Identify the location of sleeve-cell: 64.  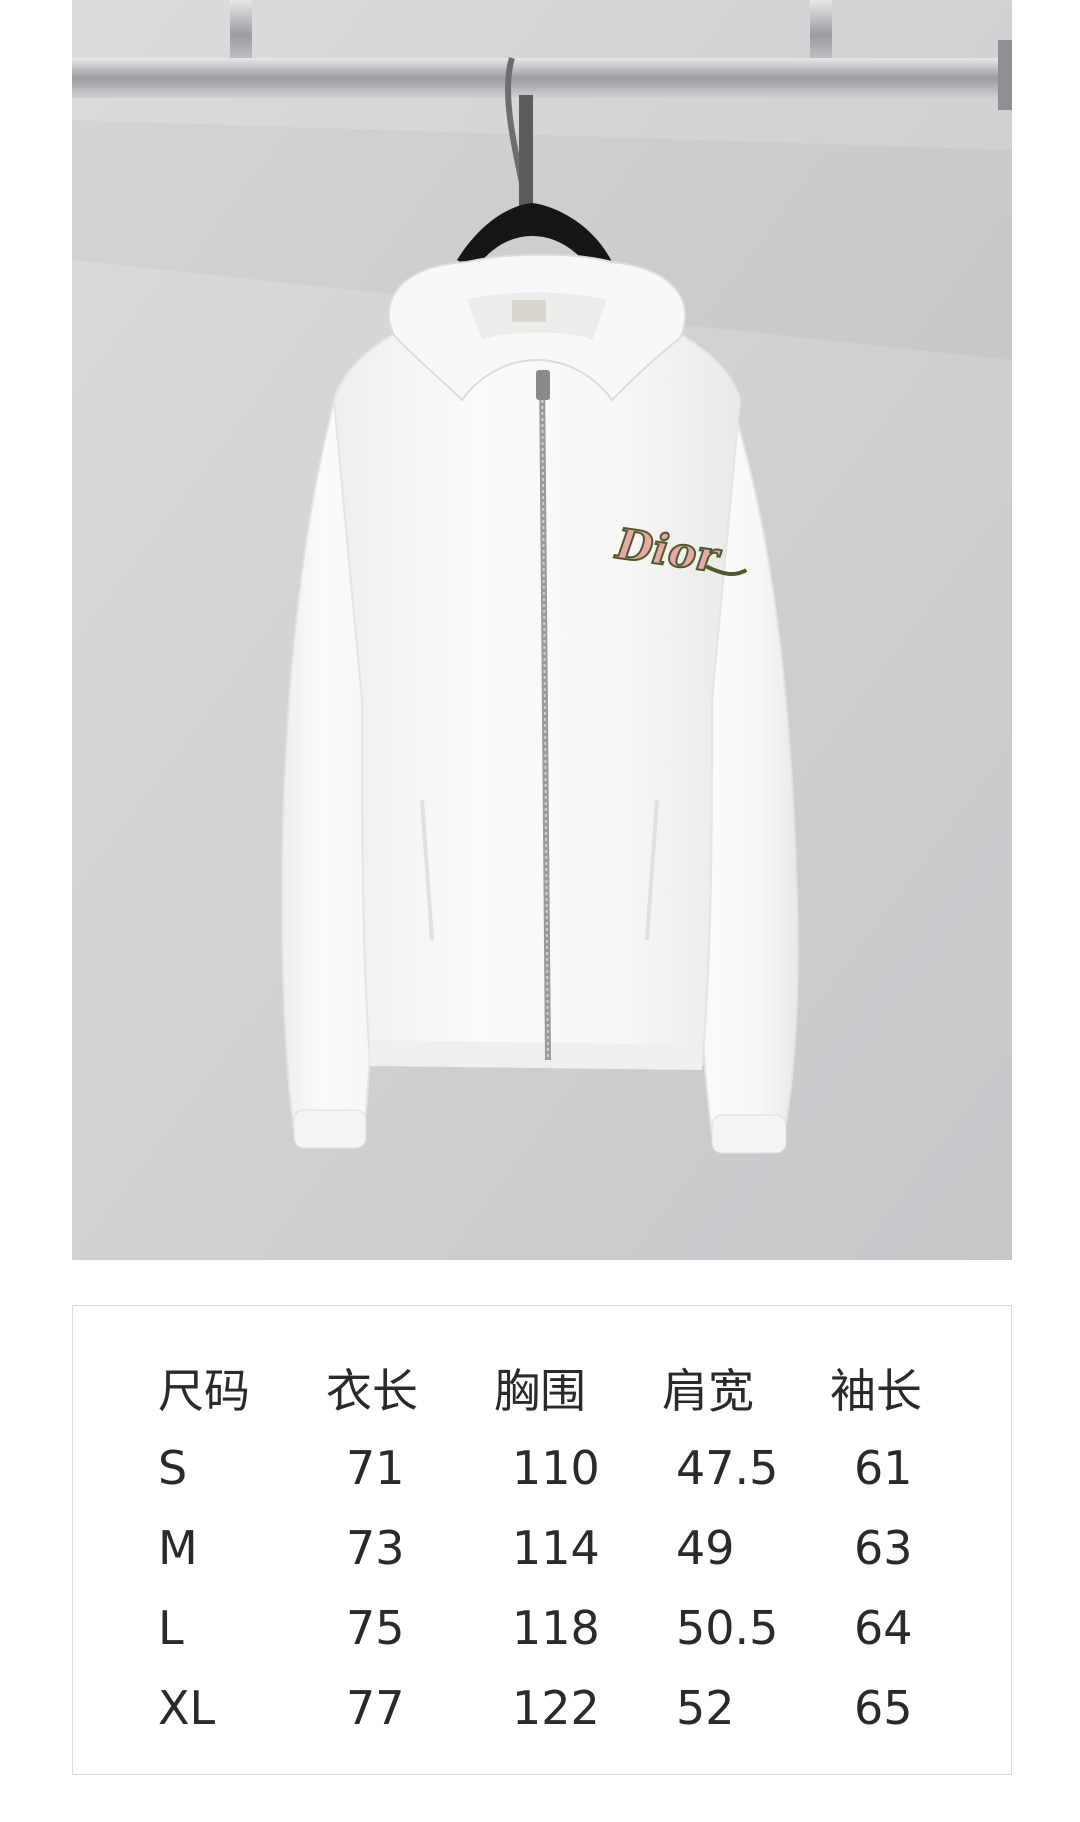
(883, 1628).